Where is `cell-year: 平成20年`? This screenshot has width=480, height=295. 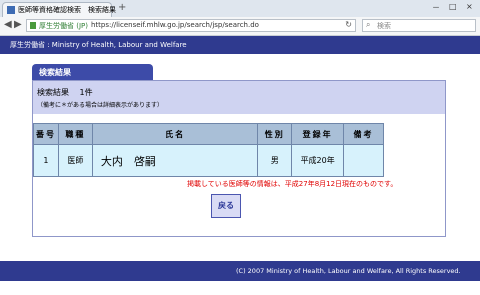
cell-year: 平成20年 is located at coordinates (318, 160).